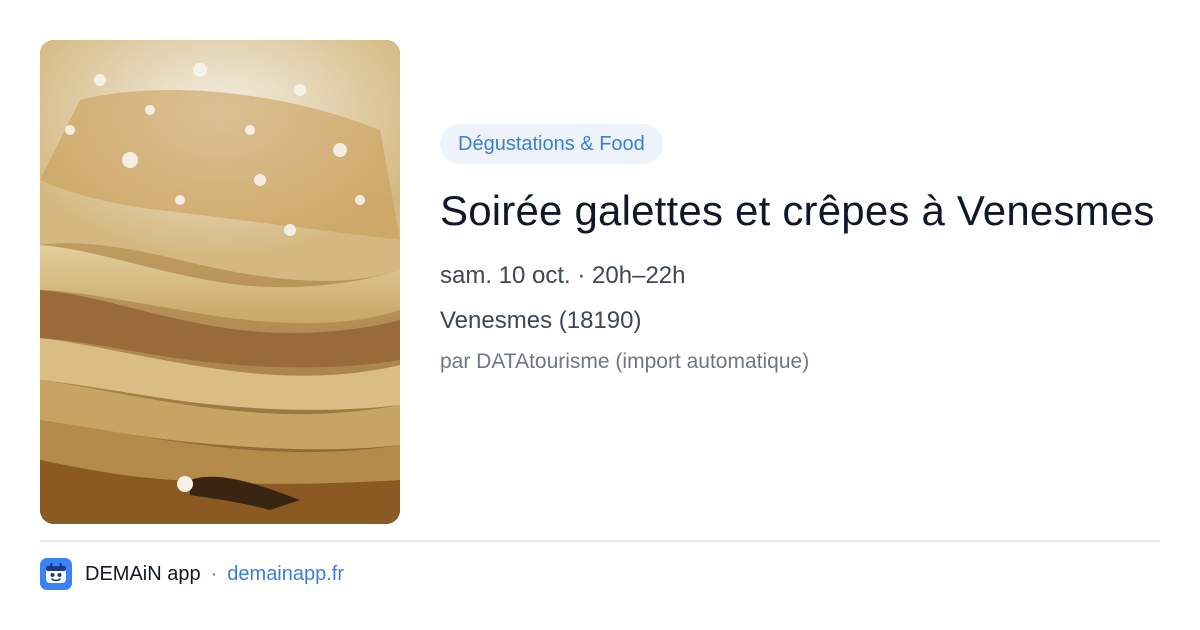 The image size is (1200, 630). Describe the element at coordinates (285, 574) in the screenshot. I see `site-link: demainapp.fr` at that location.